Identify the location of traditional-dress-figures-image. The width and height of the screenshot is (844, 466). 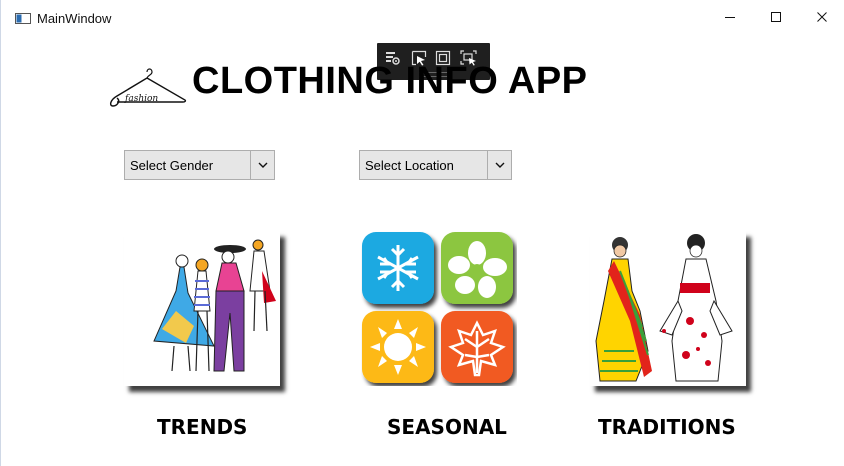
(664, 308).